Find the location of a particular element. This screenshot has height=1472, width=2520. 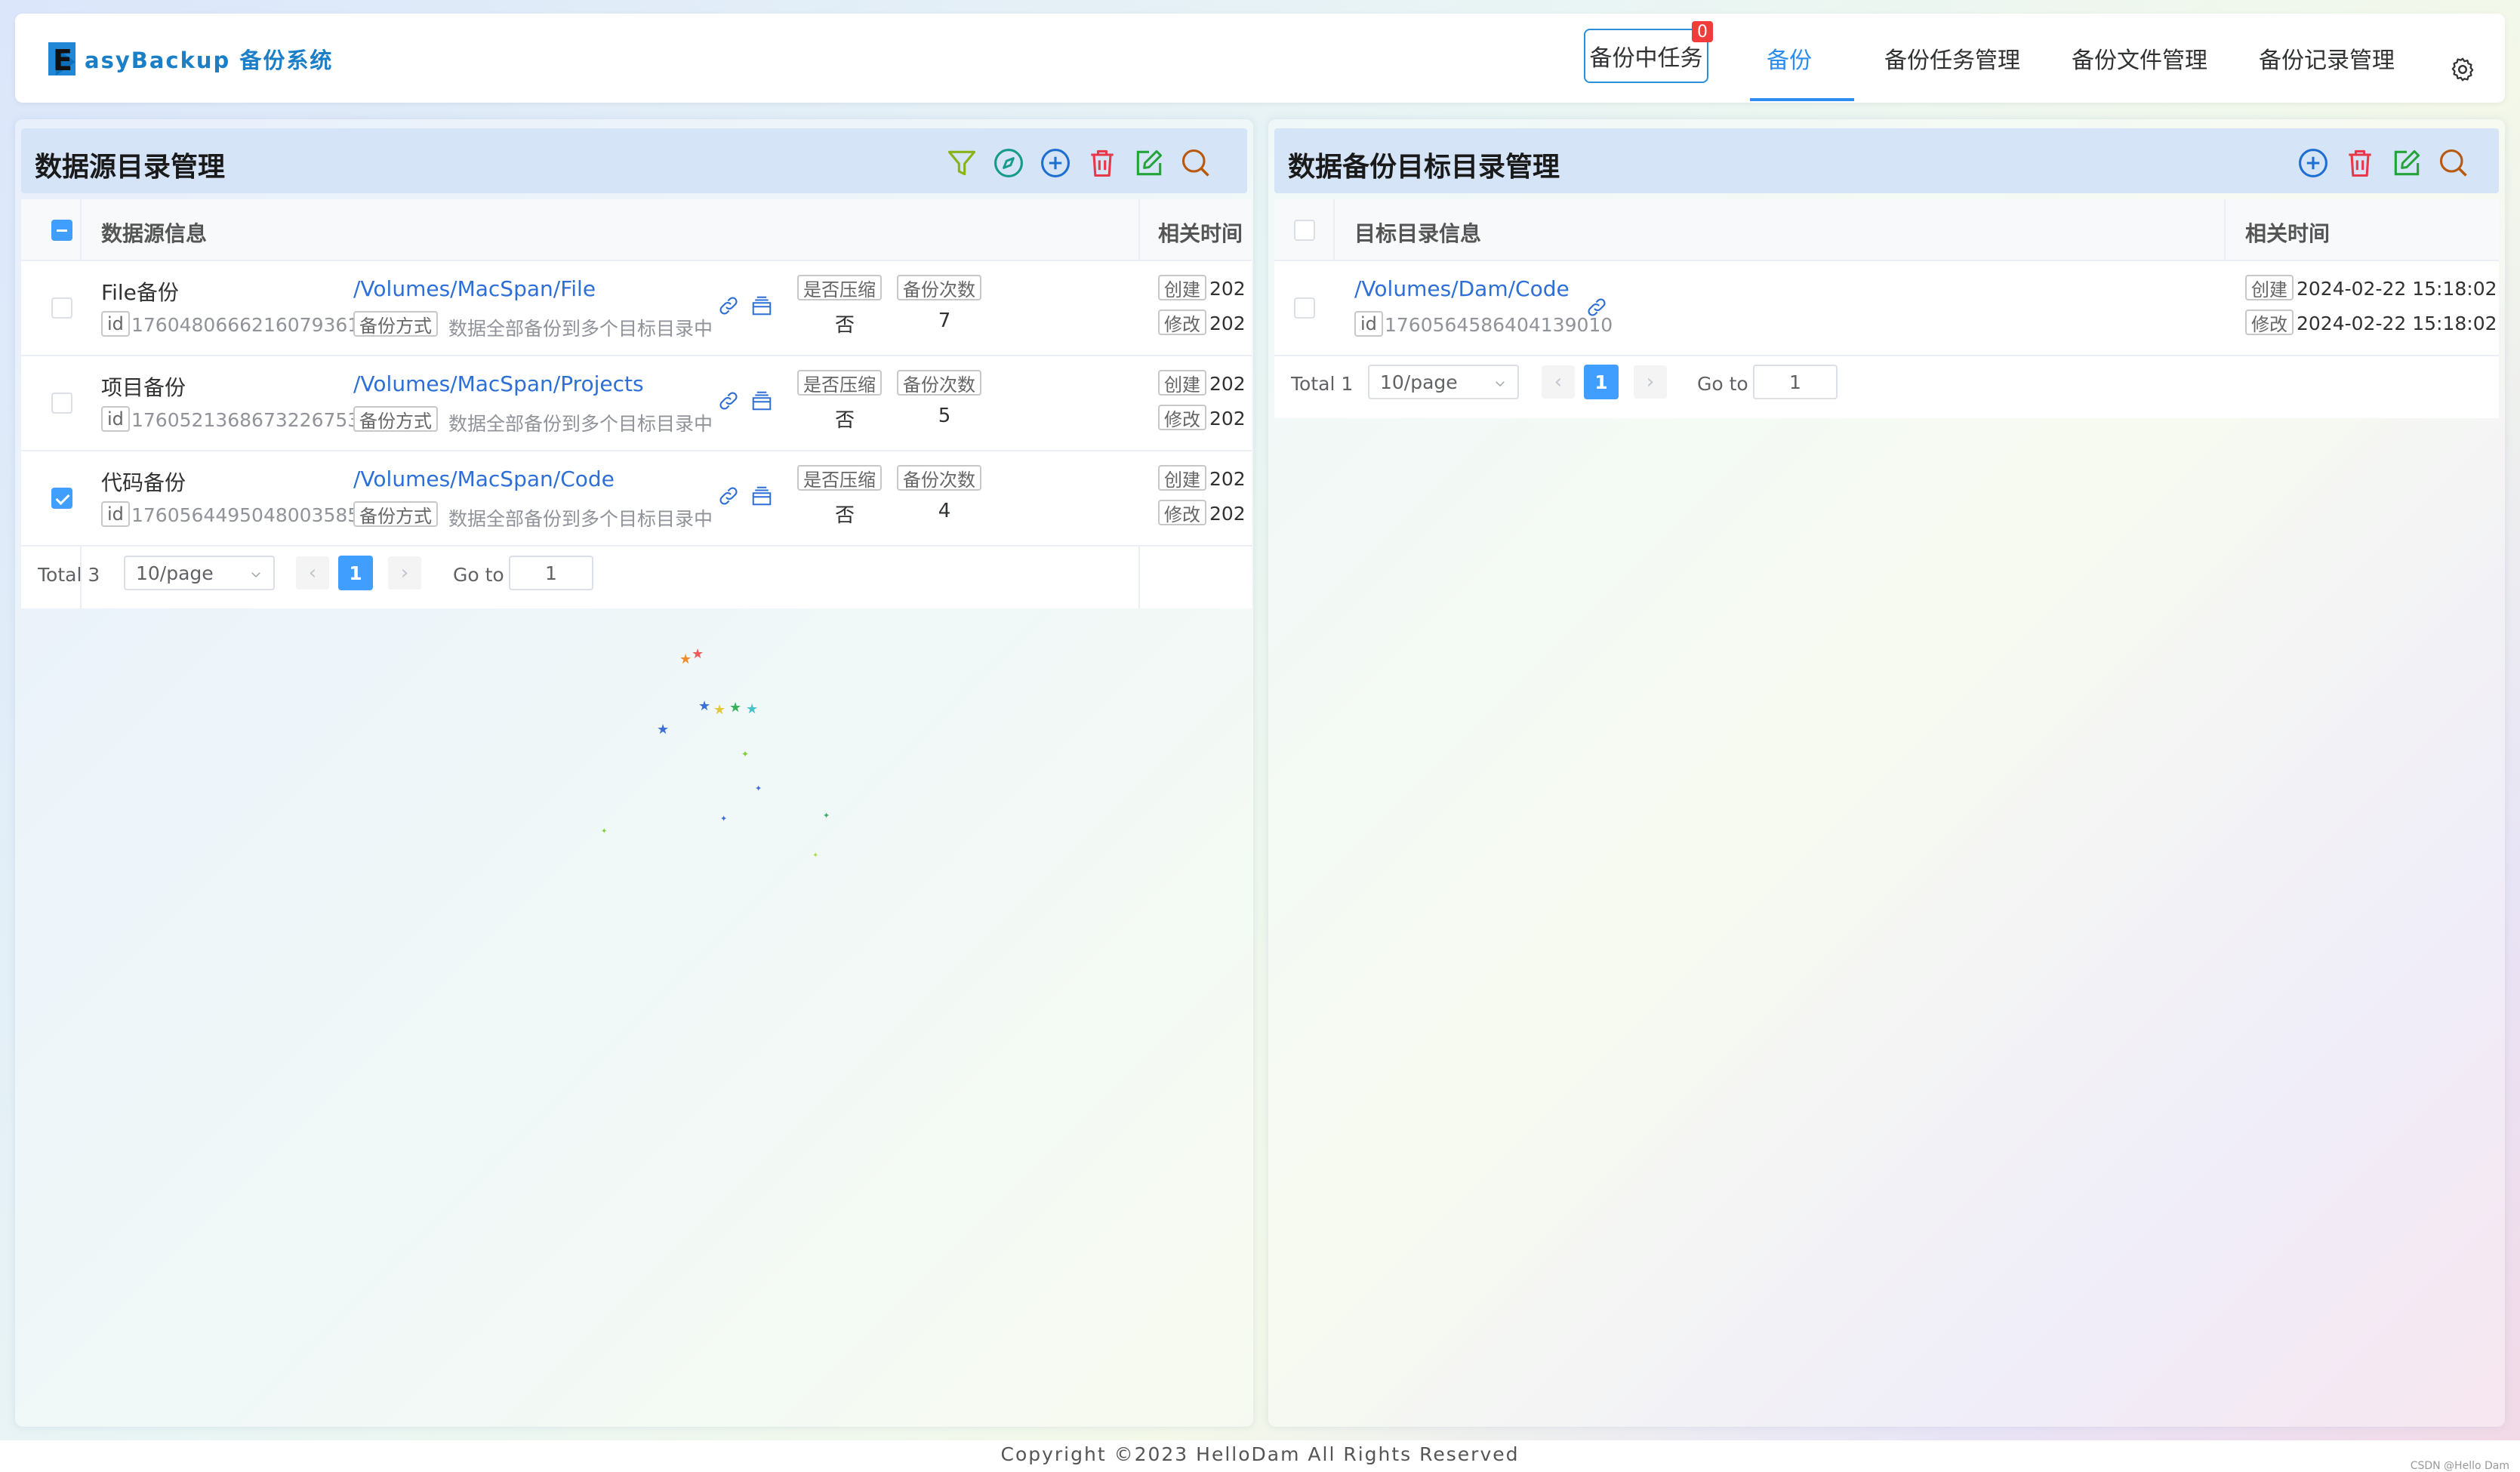

backup-count-value: 5 is located at coordinates (944, 416).